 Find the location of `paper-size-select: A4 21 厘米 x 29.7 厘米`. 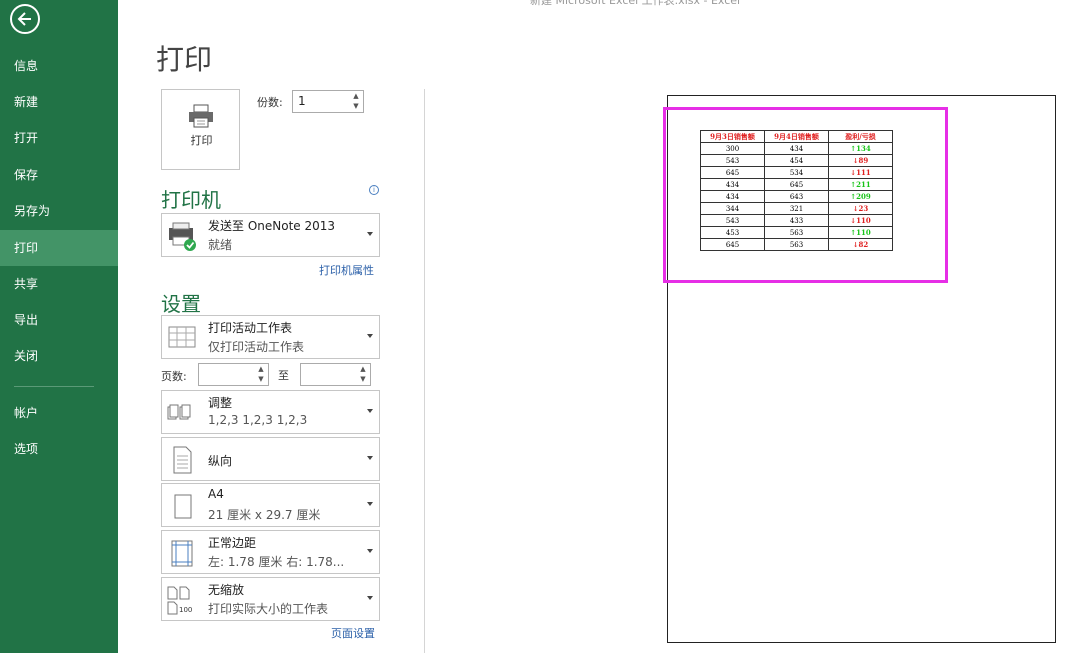

paper-size-select: A4 21 厘米 x 29.7 厘米 is located at coordinates (270, 505).